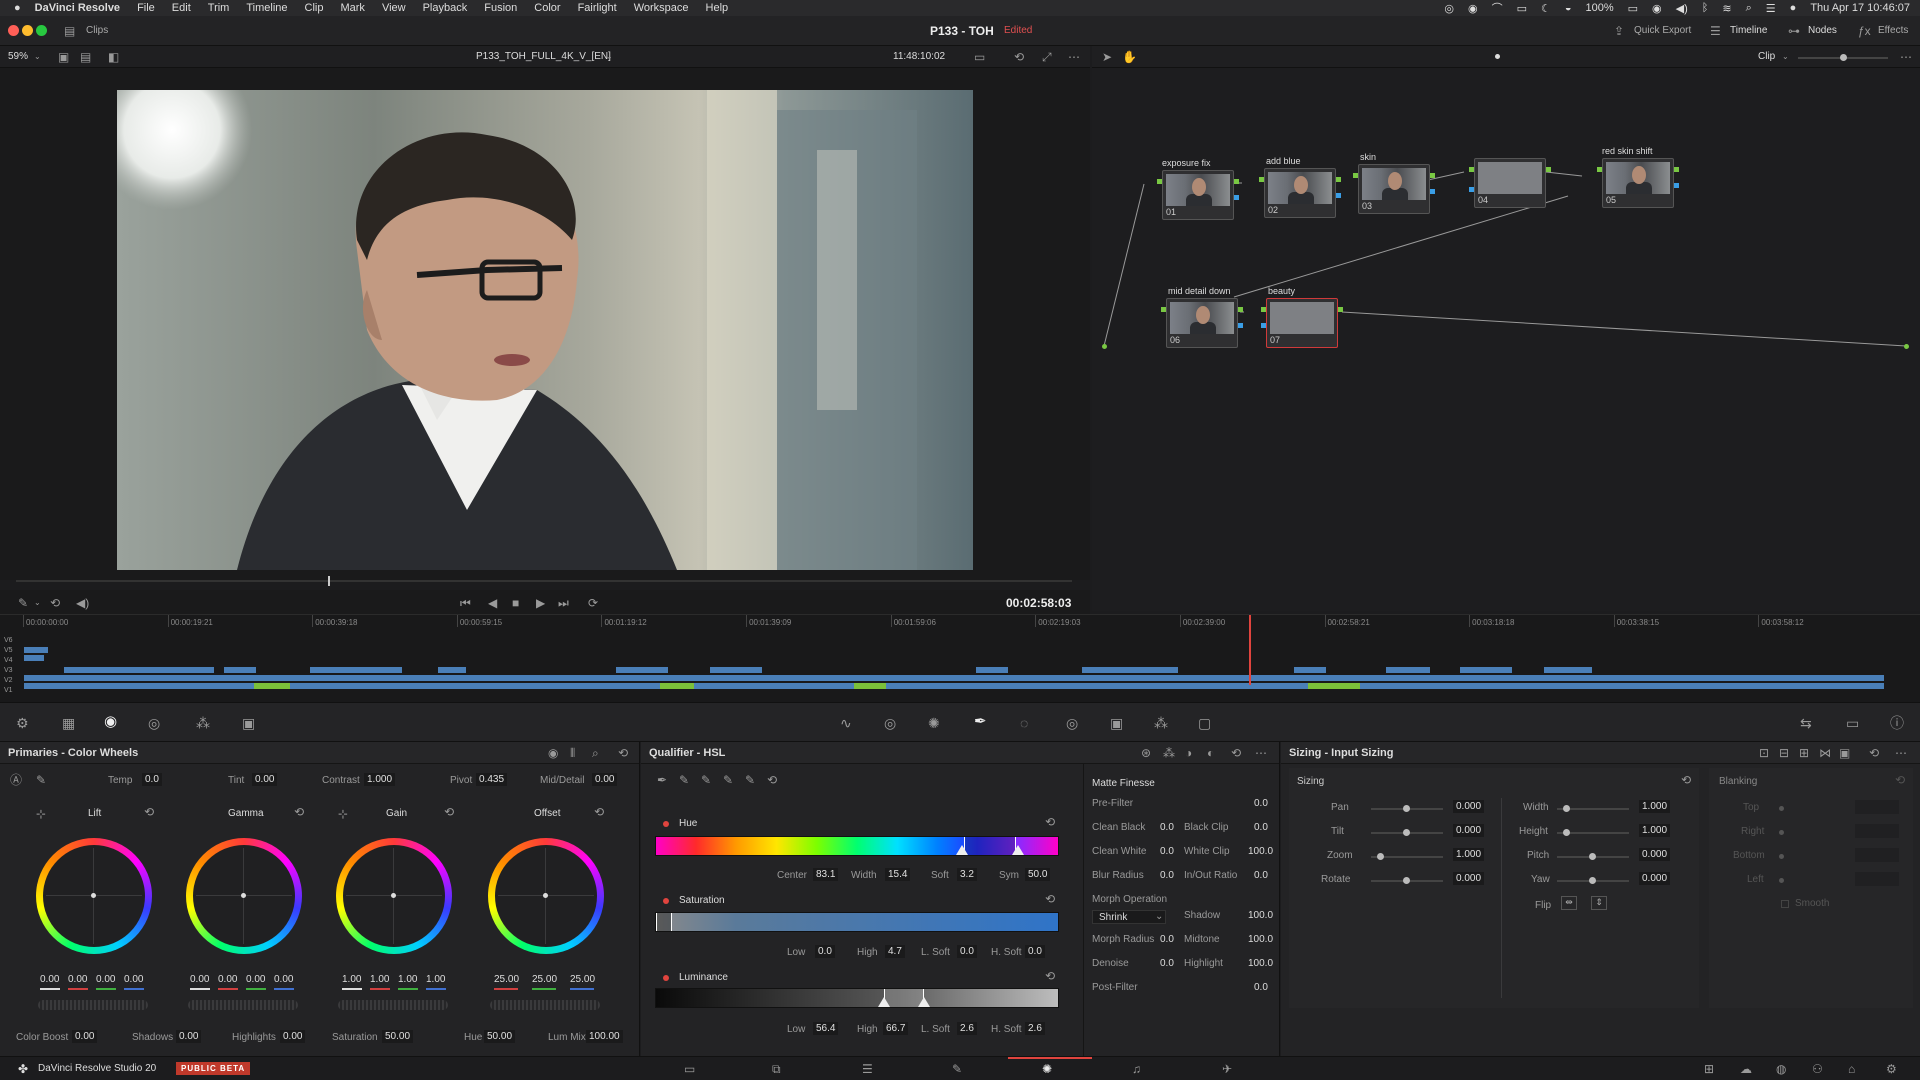  What do you see at coordinates (967, 874) in the screenshot?
I see `hue-soft-value: 3.2` at bounding box center [967, 874].